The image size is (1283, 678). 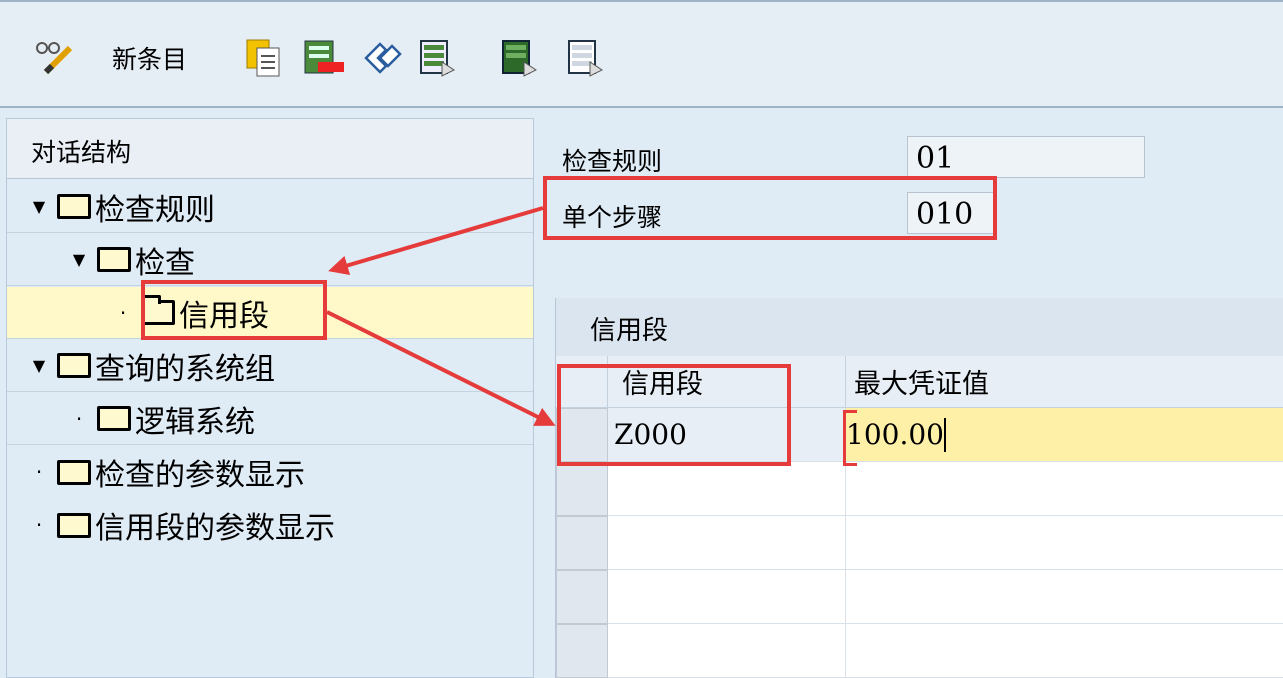 I want to click on delete-icon, so click(x=324, y=58).